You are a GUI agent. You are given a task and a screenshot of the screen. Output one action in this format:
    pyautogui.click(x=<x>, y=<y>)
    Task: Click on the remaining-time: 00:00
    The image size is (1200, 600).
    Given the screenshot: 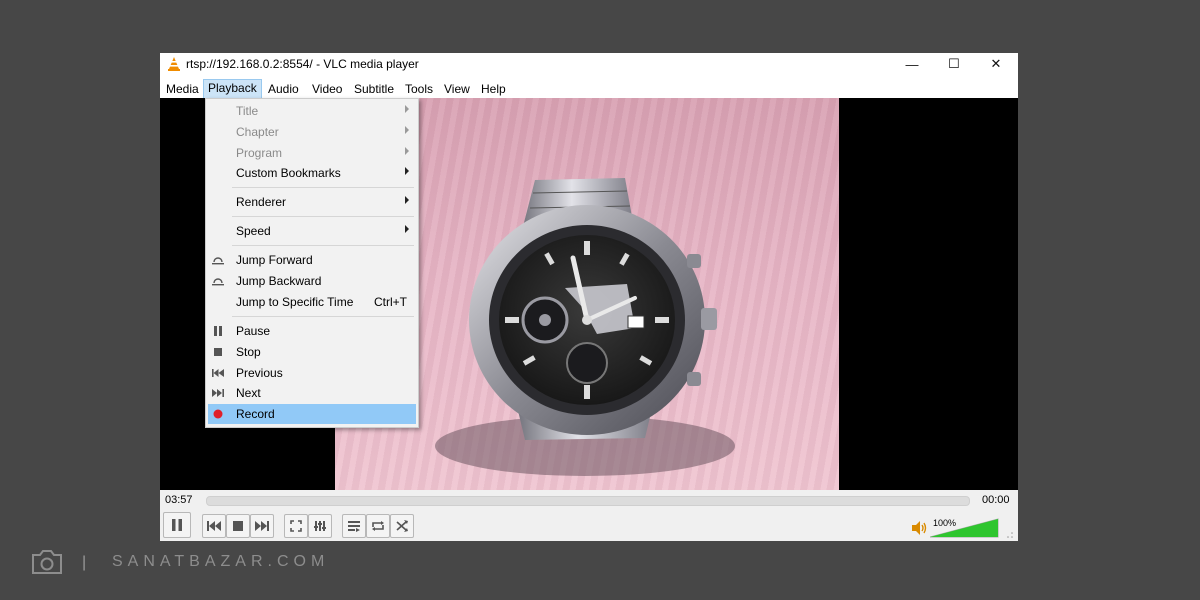 What is the action you would take?
    pyautogui.click(x=996, y=500)
    